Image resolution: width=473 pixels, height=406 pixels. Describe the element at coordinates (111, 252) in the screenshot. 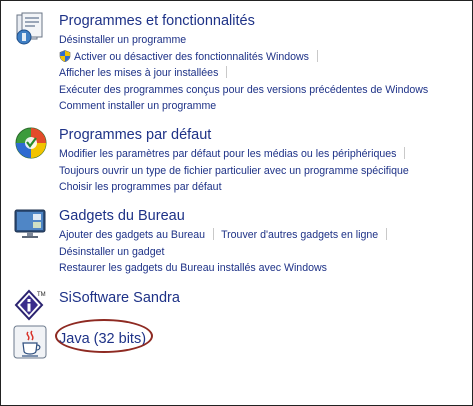

I see `link-uninstall-gadget: Désinstaller un gadget` at that location.